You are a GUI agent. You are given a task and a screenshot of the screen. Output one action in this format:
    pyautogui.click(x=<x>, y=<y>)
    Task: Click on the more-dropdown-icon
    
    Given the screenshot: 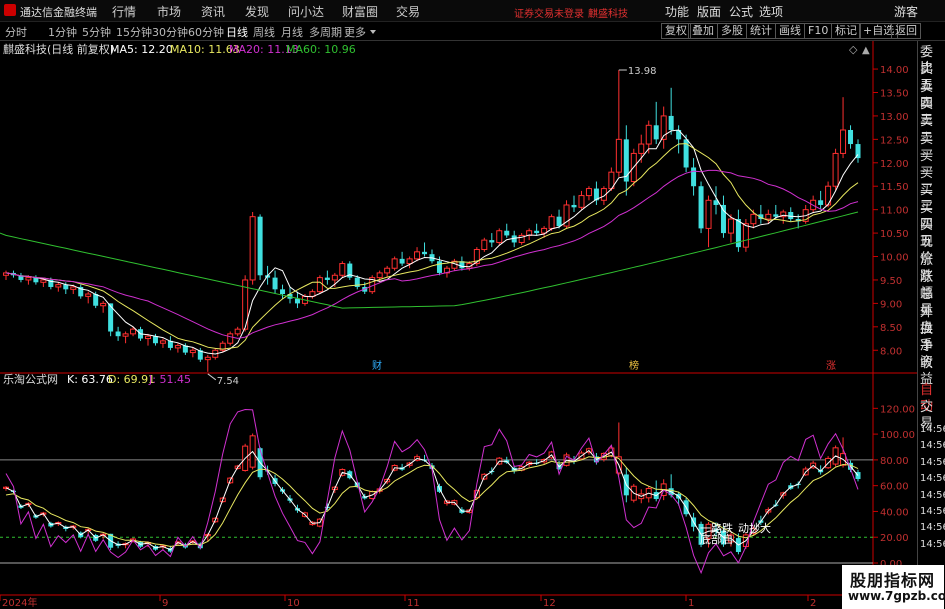 What is the action you would take?
    pyautogui.click(x=373, y=32)
    